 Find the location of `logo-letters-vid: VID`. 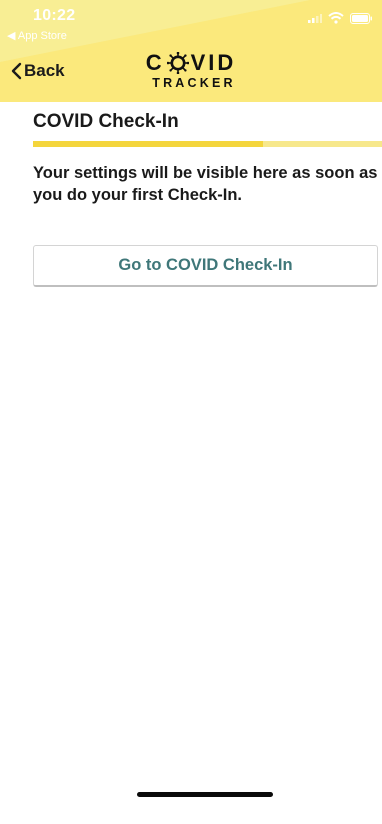

logo-letters-vid: VID is located at coordinates (213, 62).